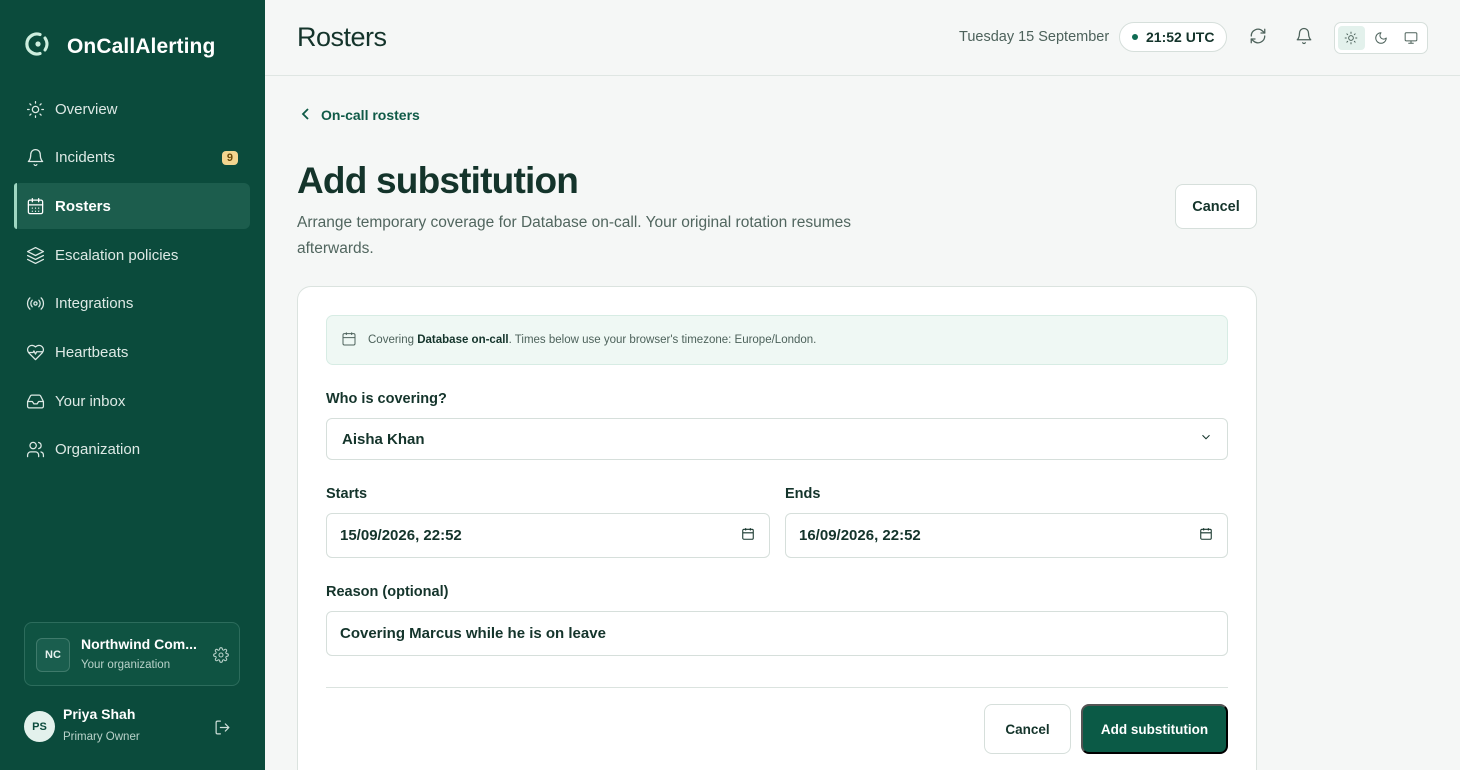 This screenshot has width=1460, height=770. What do you see at coordinates (1305, 37) in the screenshot?
I see `notifications-bell-icon` at bounding box center [1305, 37].